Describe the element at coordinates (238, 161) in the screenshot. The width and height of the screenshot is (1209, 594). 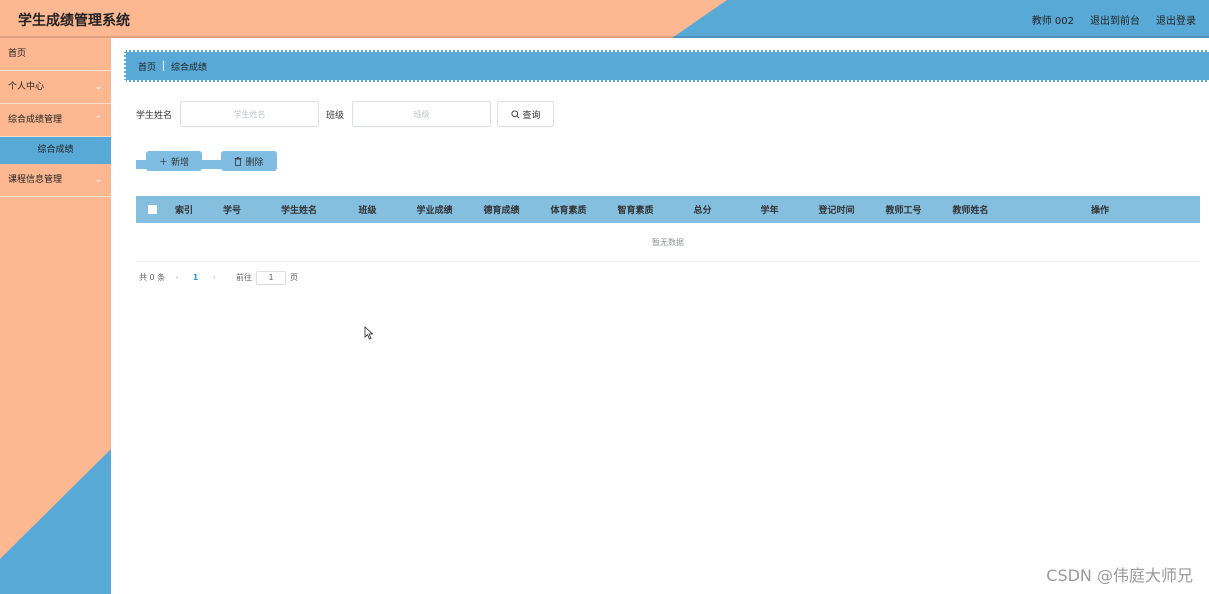
I see `trash-icon` at that location.